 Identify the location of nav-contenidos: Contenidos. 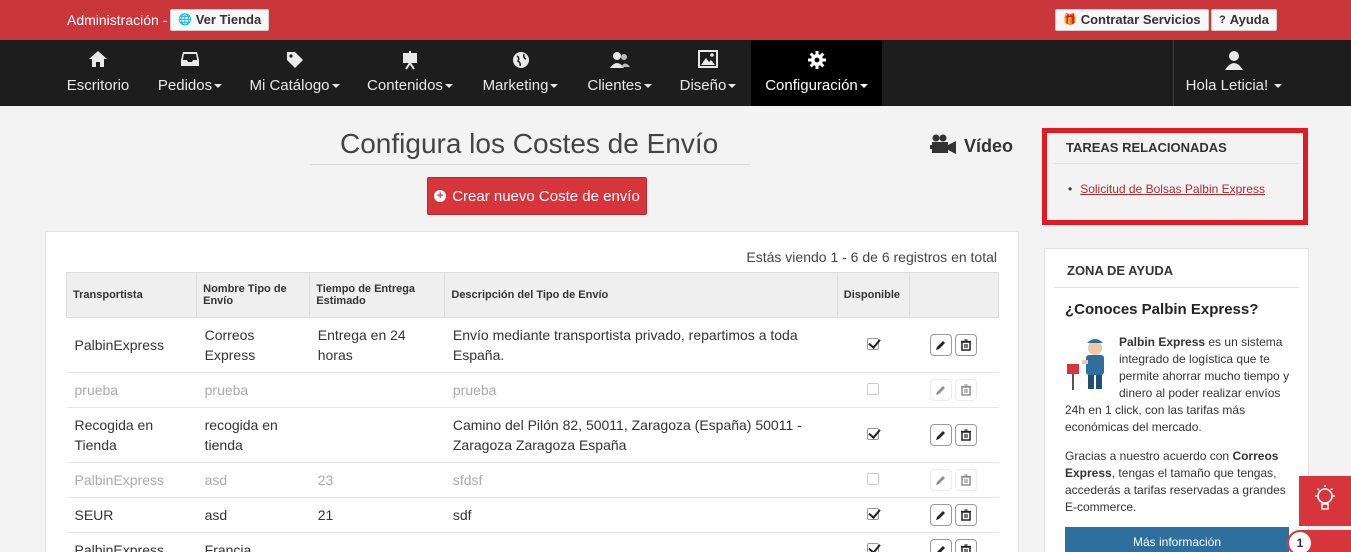
(410, 73).